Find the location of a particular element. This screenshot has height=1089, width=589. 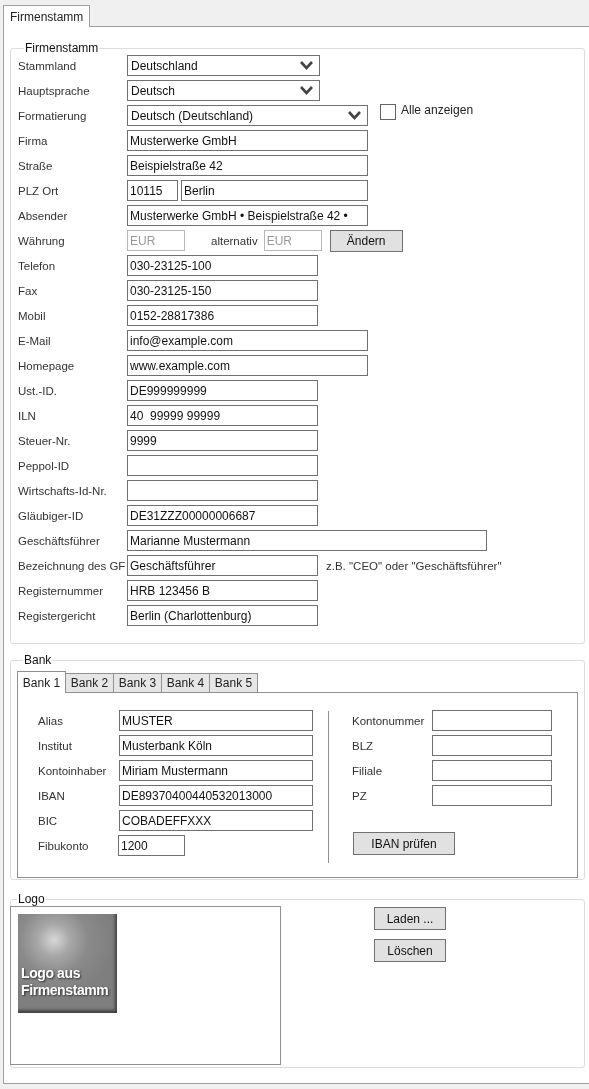

checkbox-label: Alle anzeigen is located at coordinates (437, 110).